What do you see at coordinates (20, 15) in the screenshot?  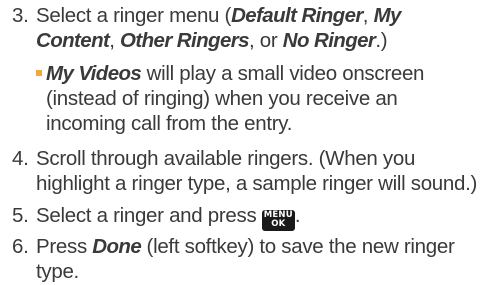 I see `step-number: 3.` at bounding box center [20, 15].